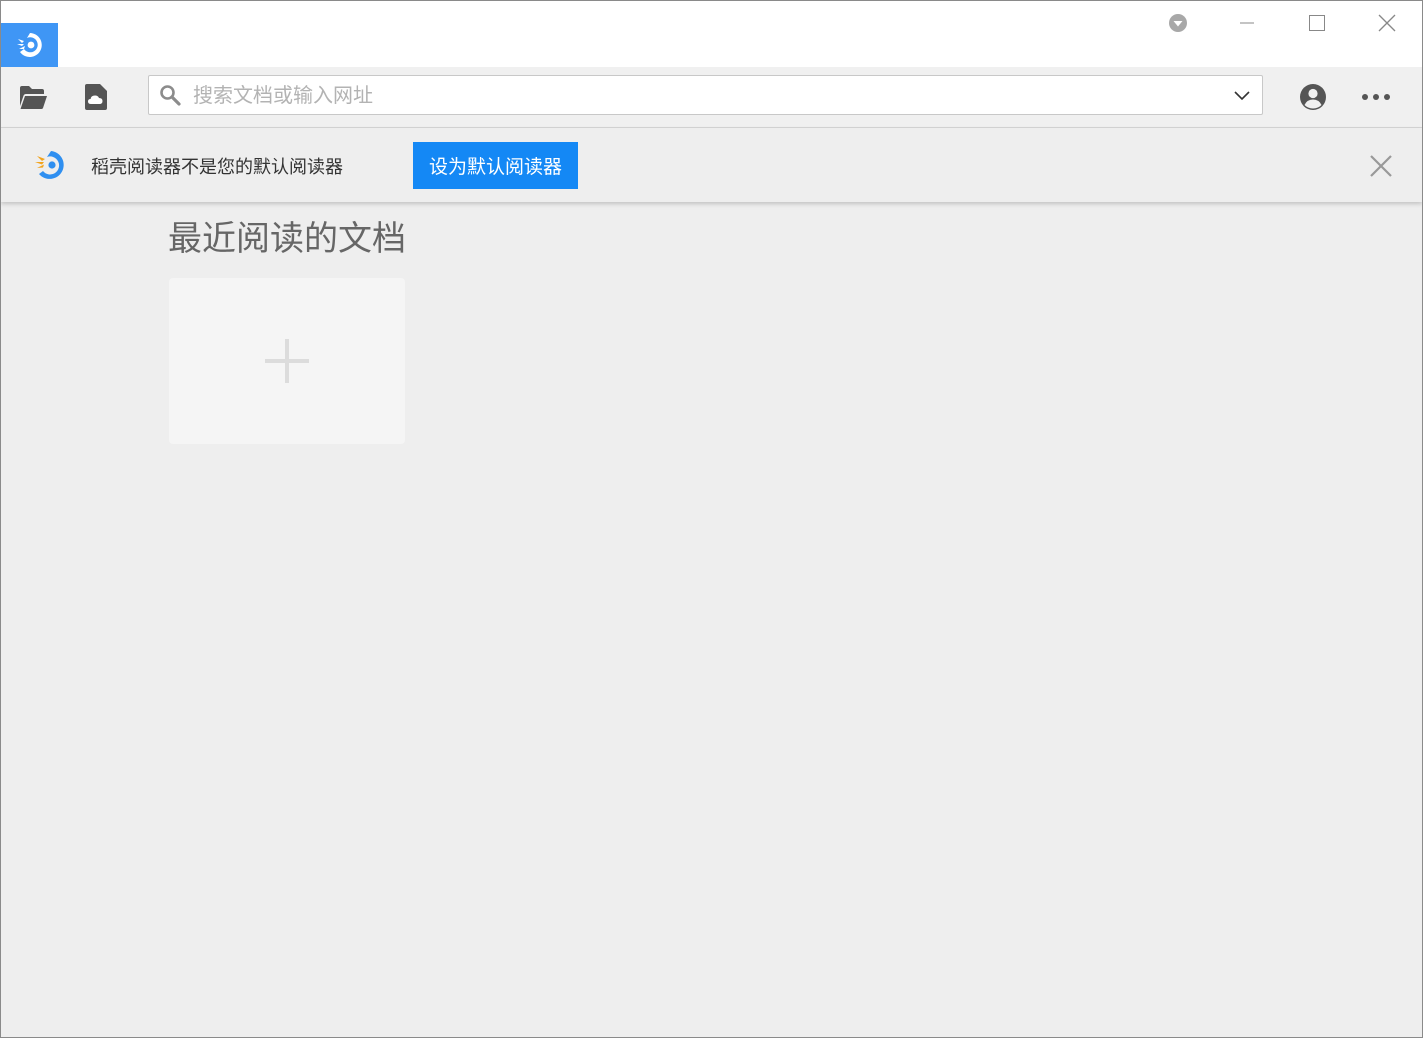  I want to click on close-notification-icon, so click(1381, 166).